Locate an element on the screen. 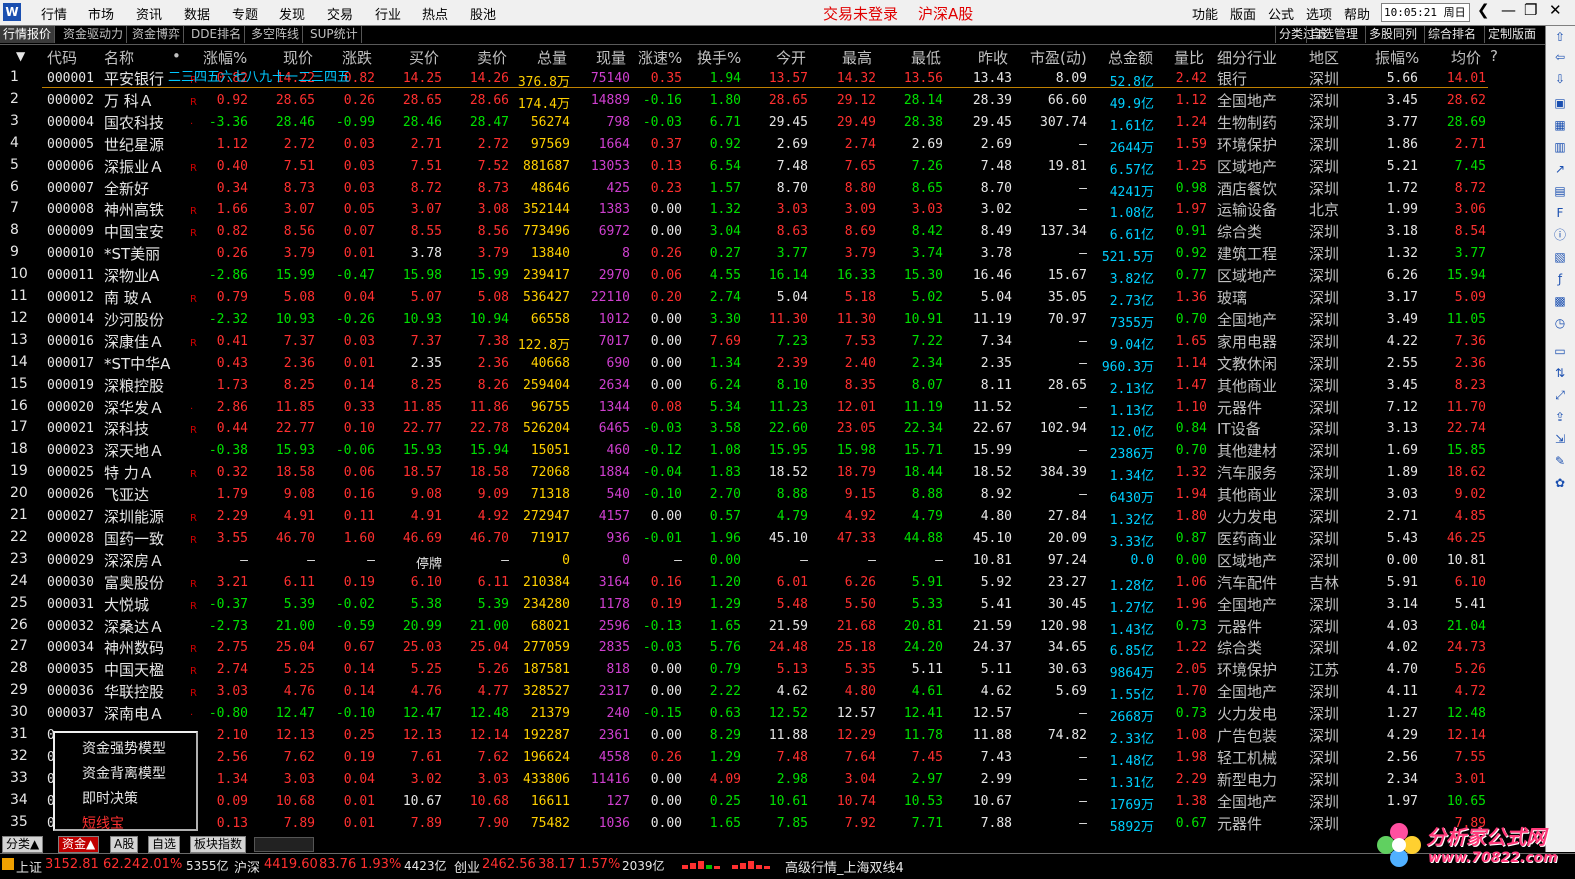 This screenshot has width=1575, height=879. app-logo-icon: W is located at coordinates (12, 12).